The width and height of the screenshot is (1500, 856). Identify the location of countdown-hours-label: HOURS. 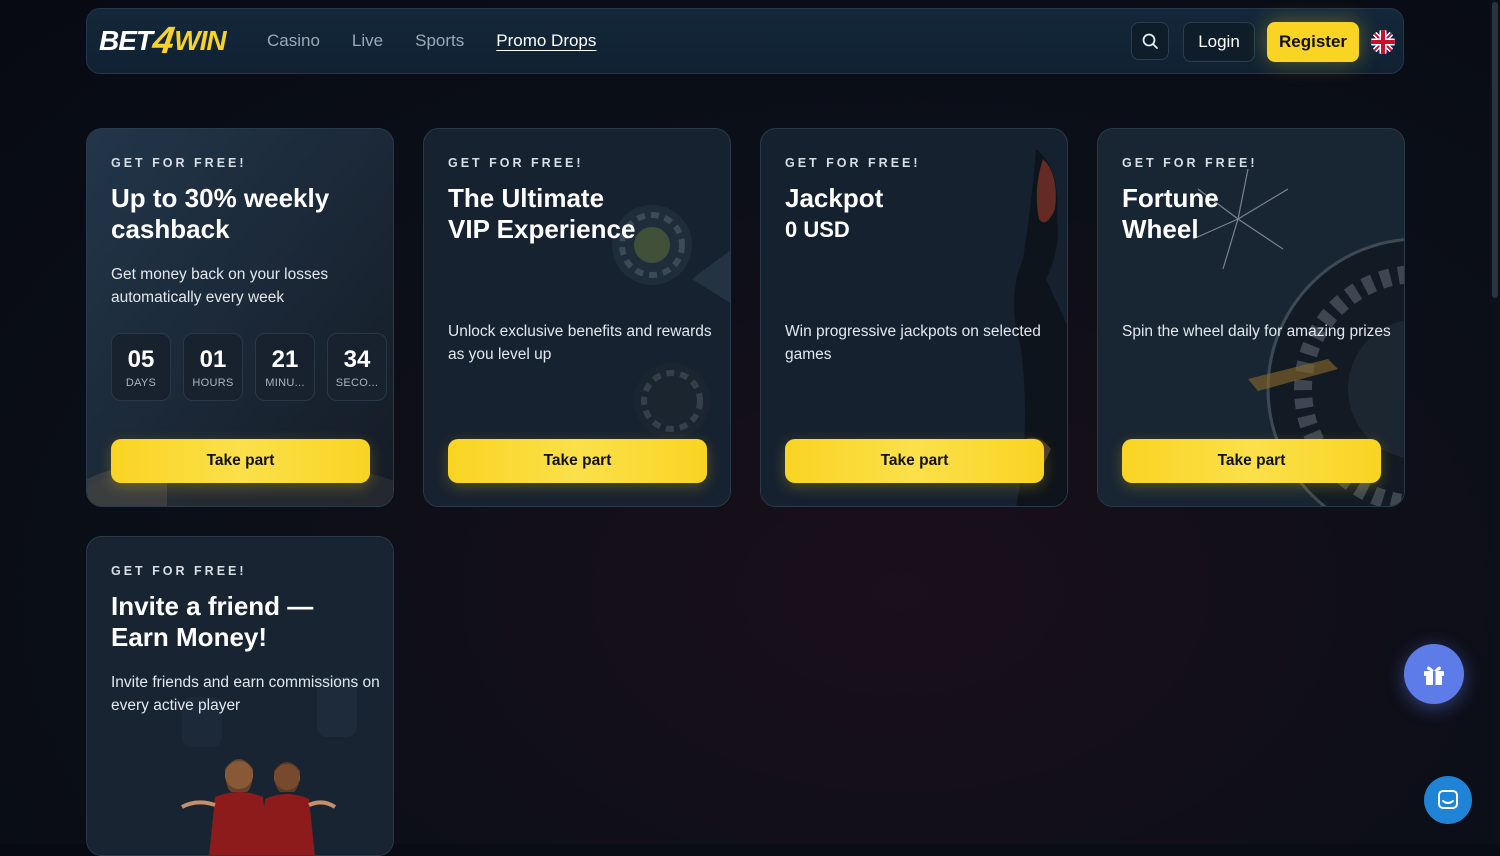
(213, 382).